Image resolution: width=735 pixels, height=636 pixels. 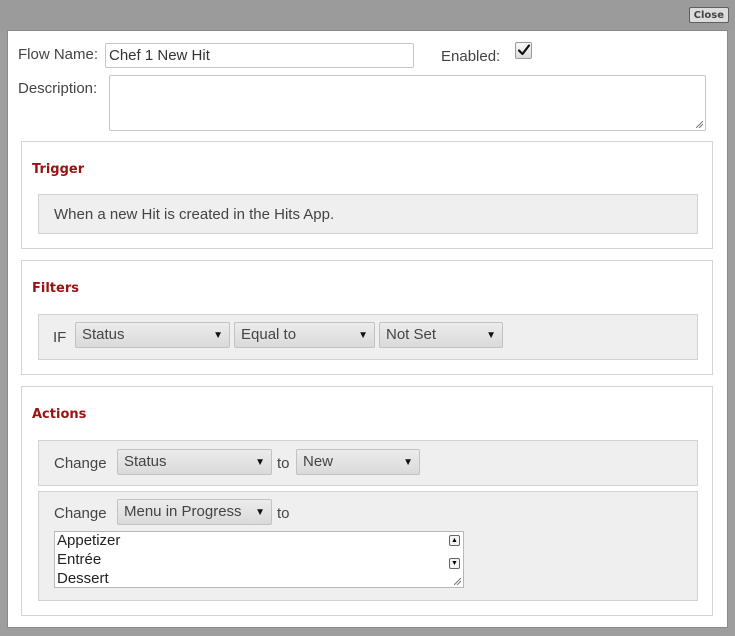 I want to click on actions-title: Actions, so click(x=59, y=414).